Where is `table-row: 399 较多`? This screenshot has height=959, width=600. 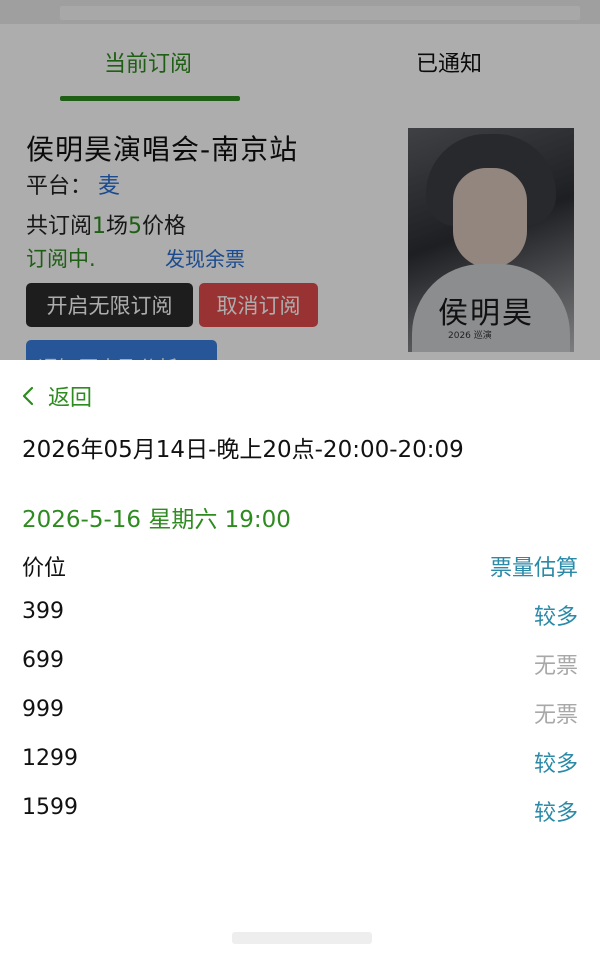
table-row: 399 较多 is located at coordinates (300, 614).